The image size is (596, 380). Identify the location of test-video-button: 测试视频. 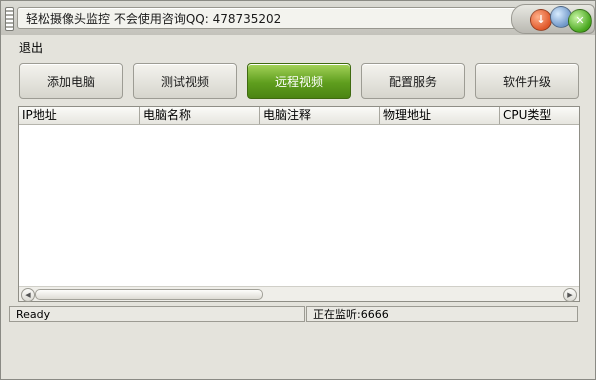
(185, 81).